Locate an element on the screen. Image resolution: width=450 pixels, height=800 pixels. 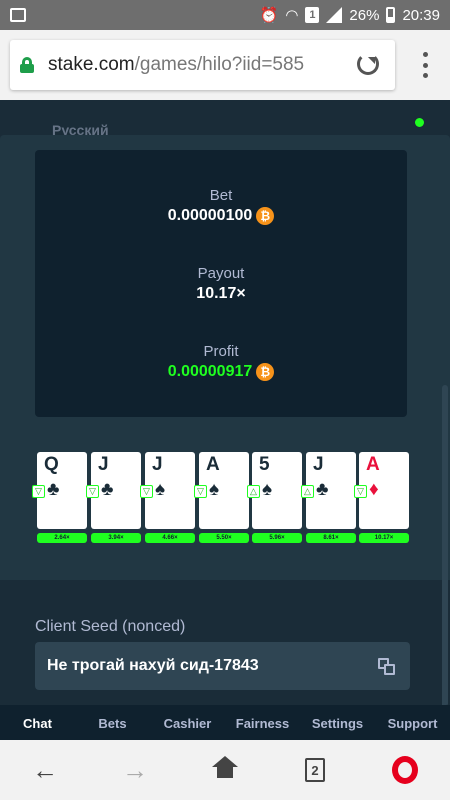
address-bar: stake.com/games/hilo?iid=585 is located at coordinates (202, 65).